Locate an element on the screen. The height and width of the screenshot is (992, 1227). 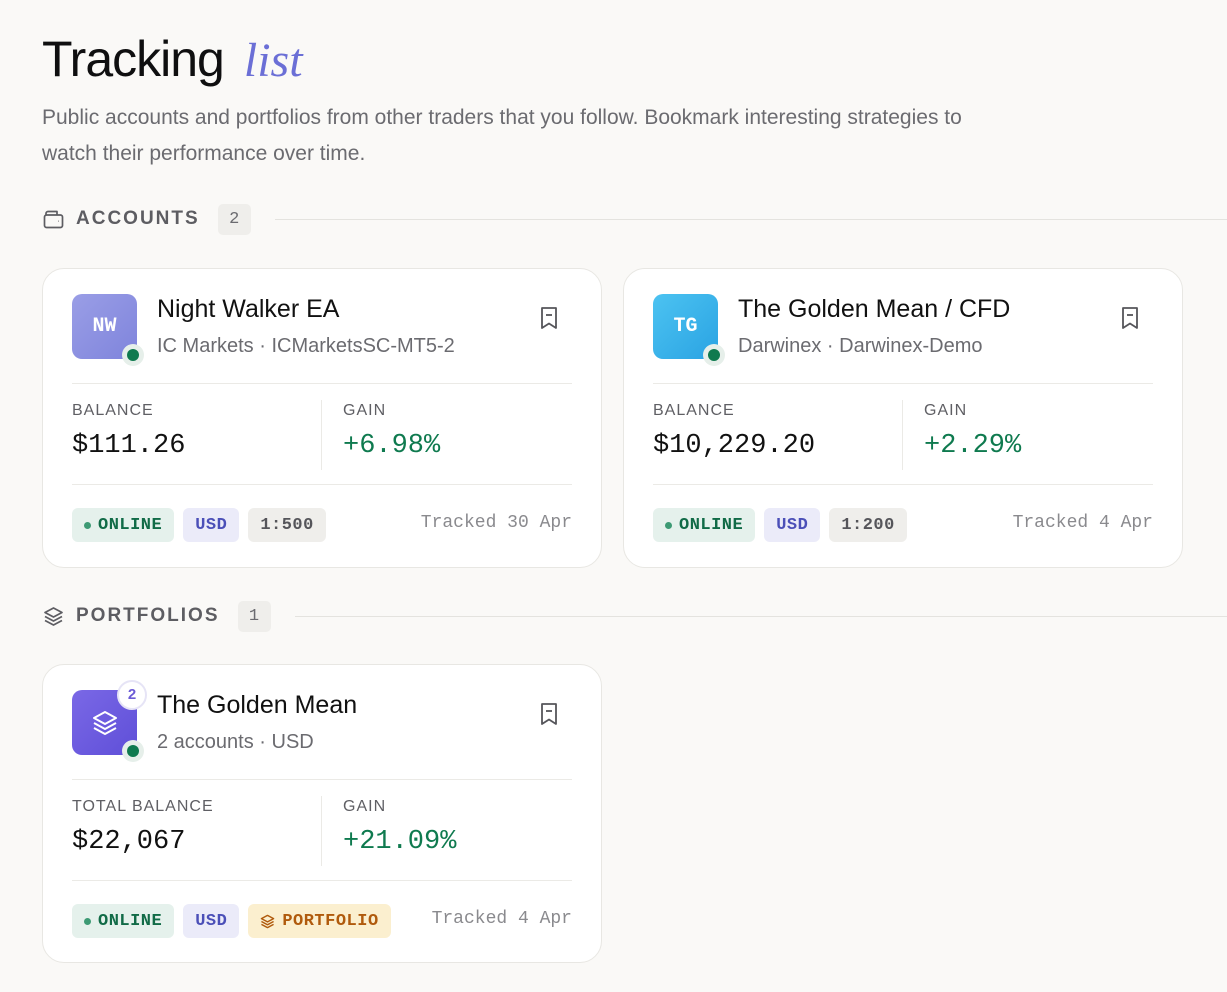
portfolio-summary: 2 accounts · USD is located at coordinates (235, 742).